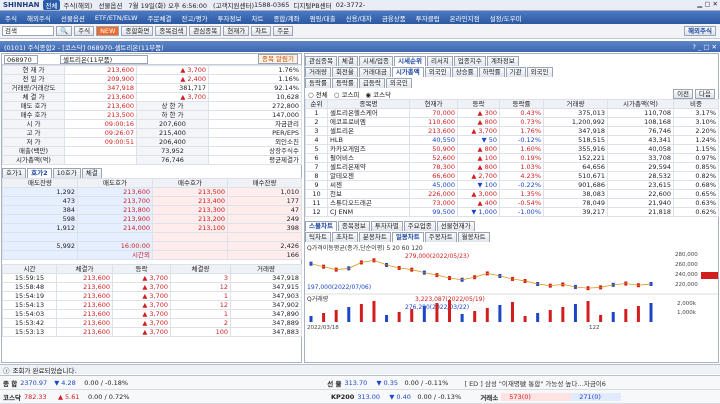 The height and width of the screenshot is (404, 720). What do you see at coordinates (410, 60) in the screenshot?
I see `tab-tabs1-3: 시세순위` at bounding box center [410, 60].